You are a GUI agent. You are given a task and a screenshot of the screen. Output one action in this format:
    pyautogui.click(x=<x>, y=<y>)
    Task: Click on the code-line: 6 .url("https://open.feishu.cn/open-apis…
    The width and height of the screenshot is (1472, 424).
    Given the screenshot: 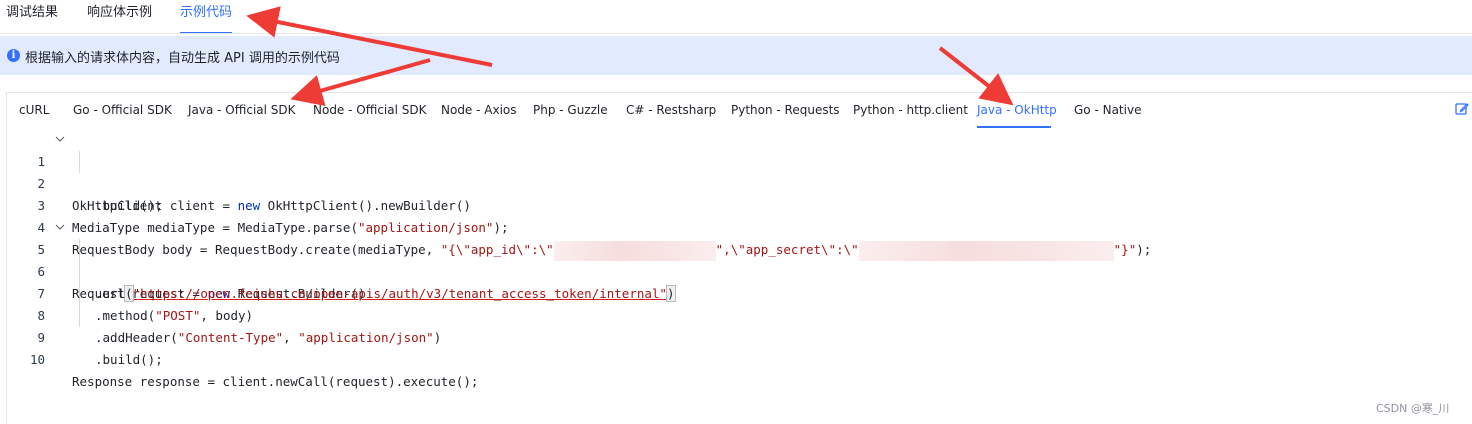 What is the action you would take?
    pyautogui.click(x=737, y=270)
    